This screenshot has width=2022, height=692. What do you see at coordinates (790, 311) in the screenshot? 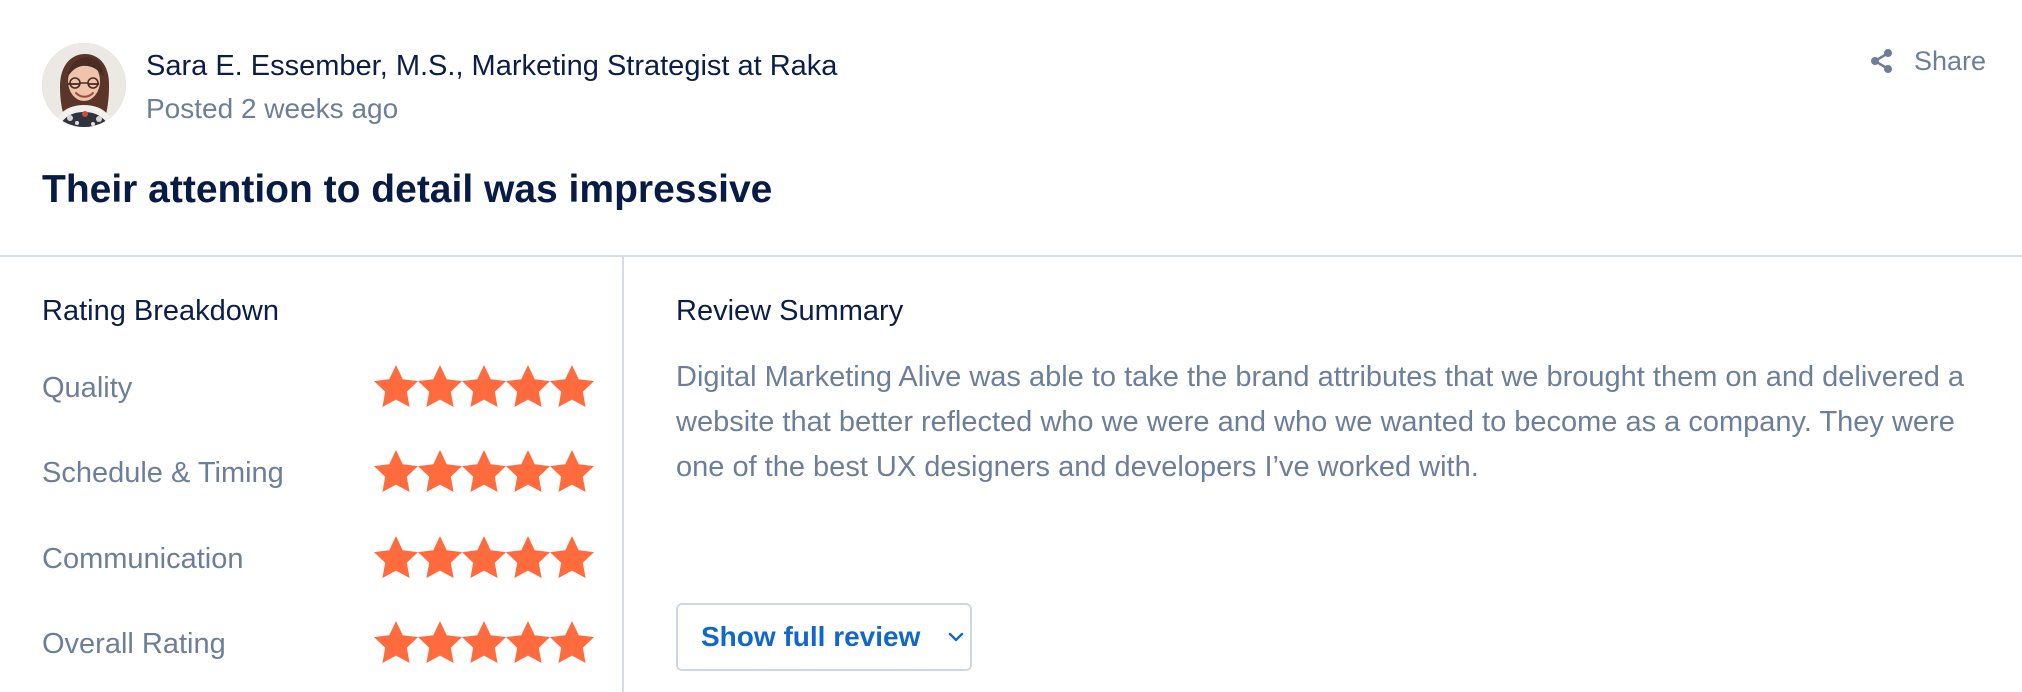
I see `review-summary-heading: Review Summary` at bounding box center [790, 311].